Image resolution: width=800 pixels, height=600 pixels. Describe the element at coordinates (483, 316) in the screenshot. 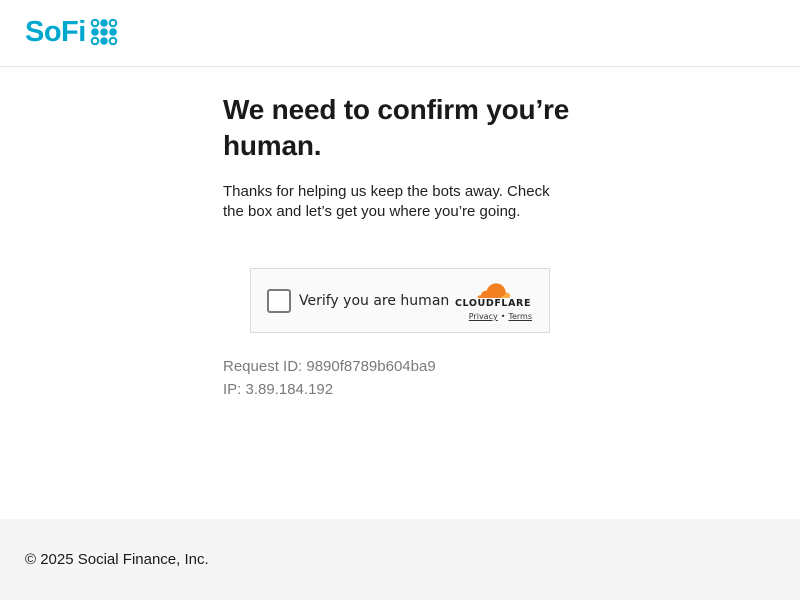

I see `privacy-link: Privacy` at that location.